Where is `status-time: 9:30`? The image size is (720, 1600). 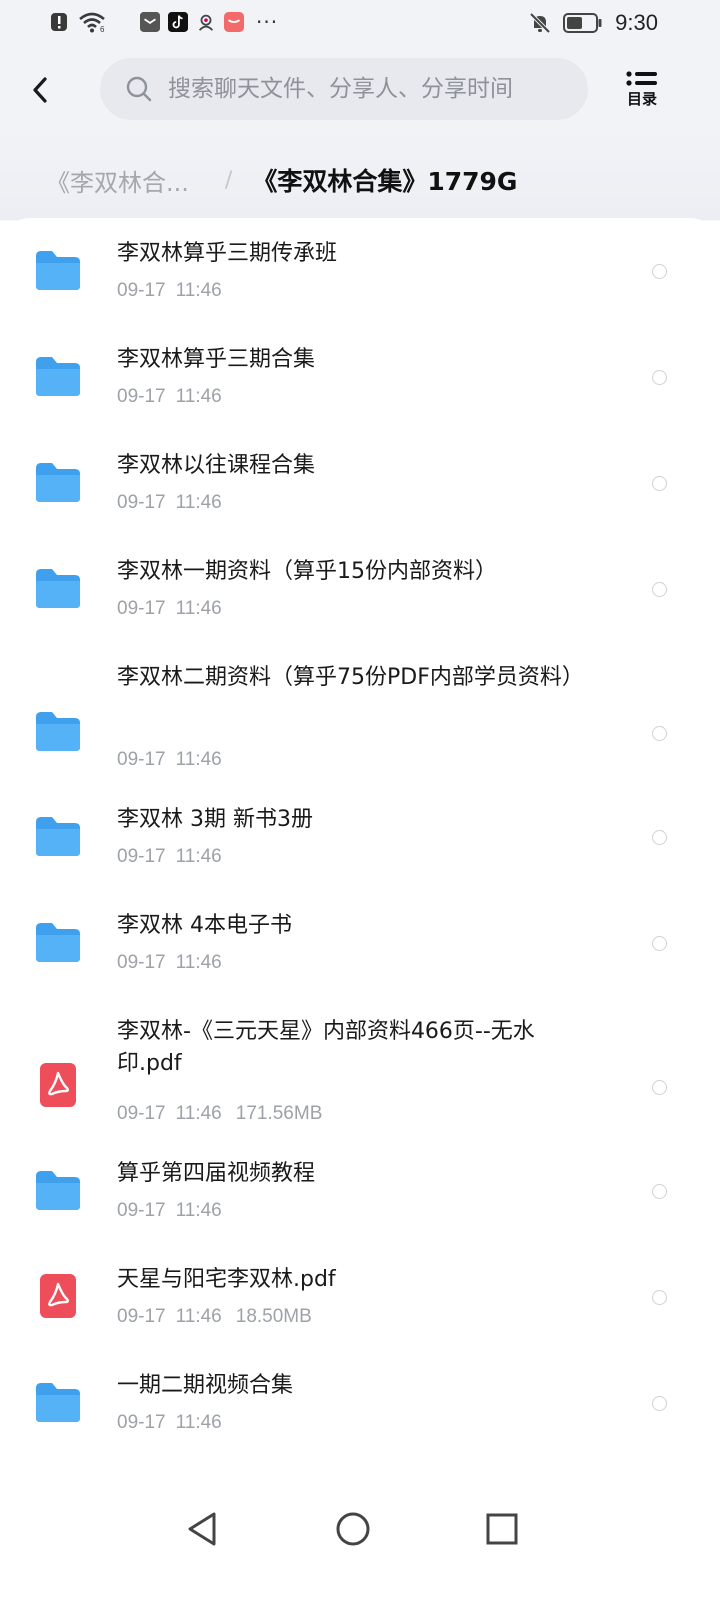
status-time: 9:30 is located at coordinates (636, 22).